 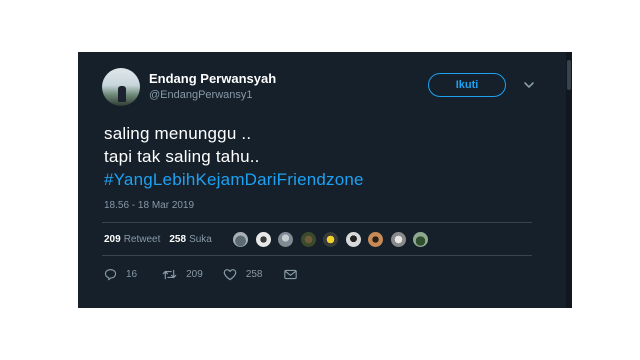 I want to click on tweet-actions: 16 209 258, so click(x=200, y=274).